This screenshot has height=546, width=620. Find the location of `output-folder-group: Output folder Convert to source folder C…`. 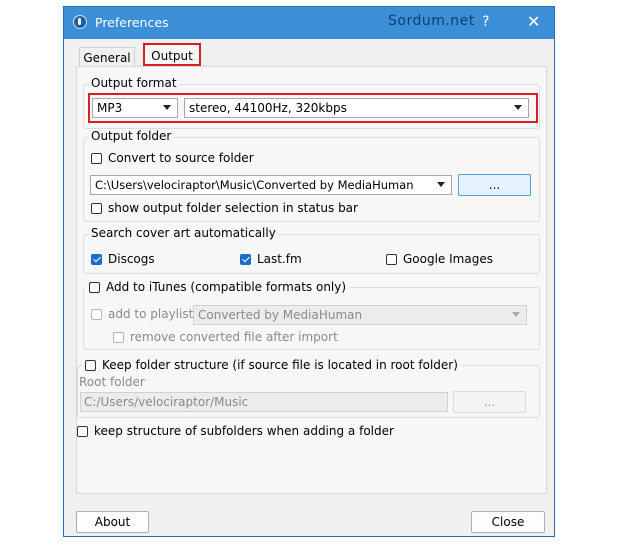

output-folder-group: Output folder Convert to source folder C… is located at coordinates (311, 175).